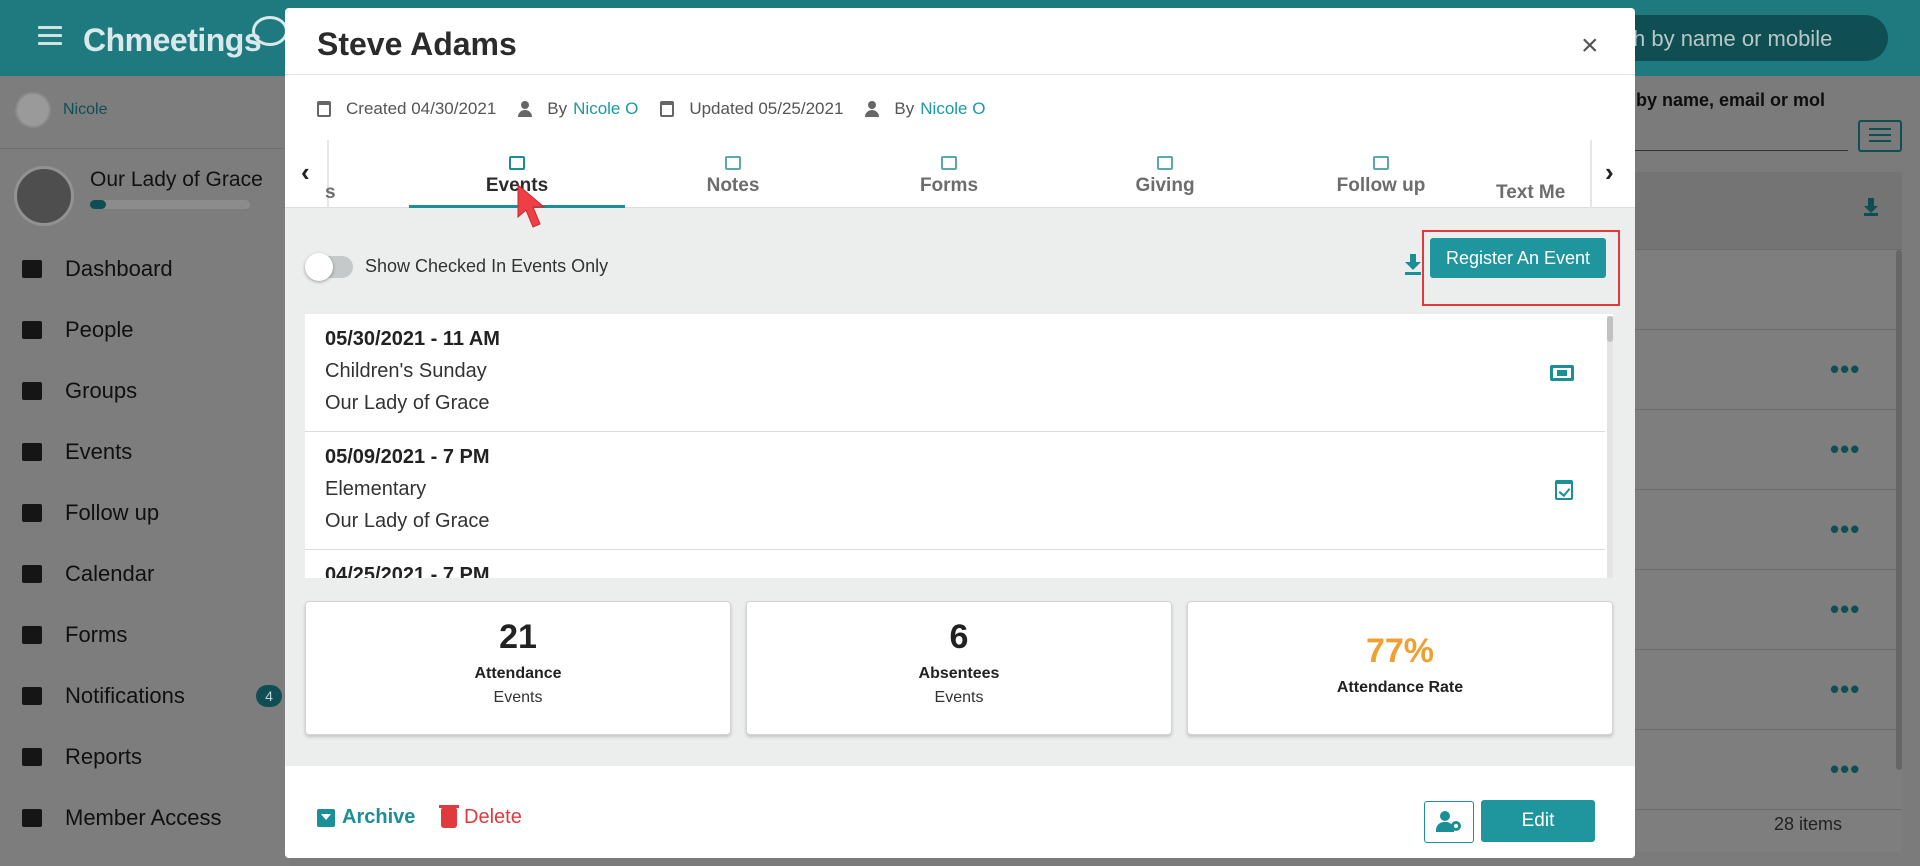 This screenshot has height=866, width=1920. What do you see at coordinates (952, 109) in the screenshot?
I see `updated-by-link: Nicole O` at bounding box center [952, 109].